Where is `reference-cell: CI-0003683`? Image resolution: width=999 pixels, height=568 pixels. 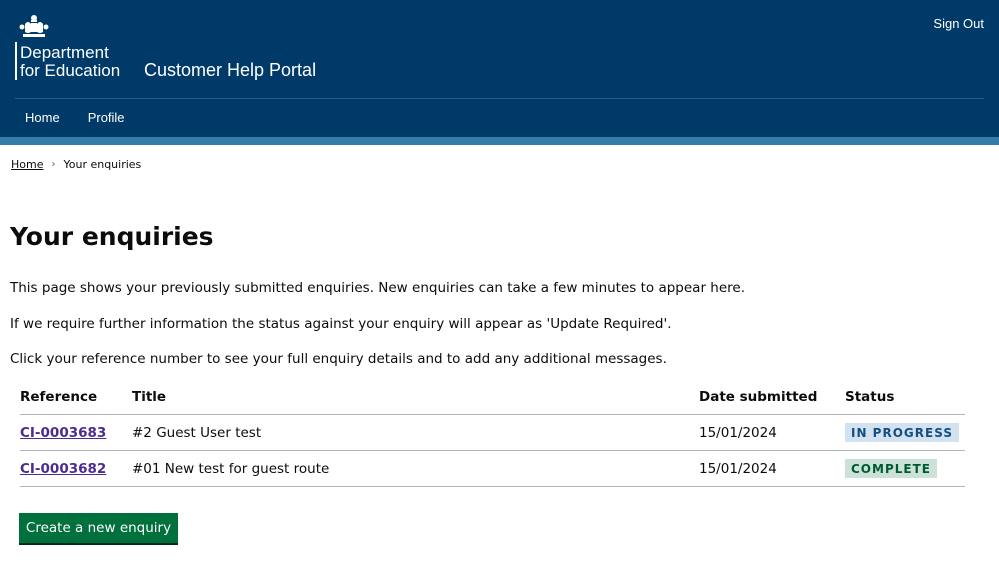 reference-cell: CI-0003683 is located at coordinates (76, 432).